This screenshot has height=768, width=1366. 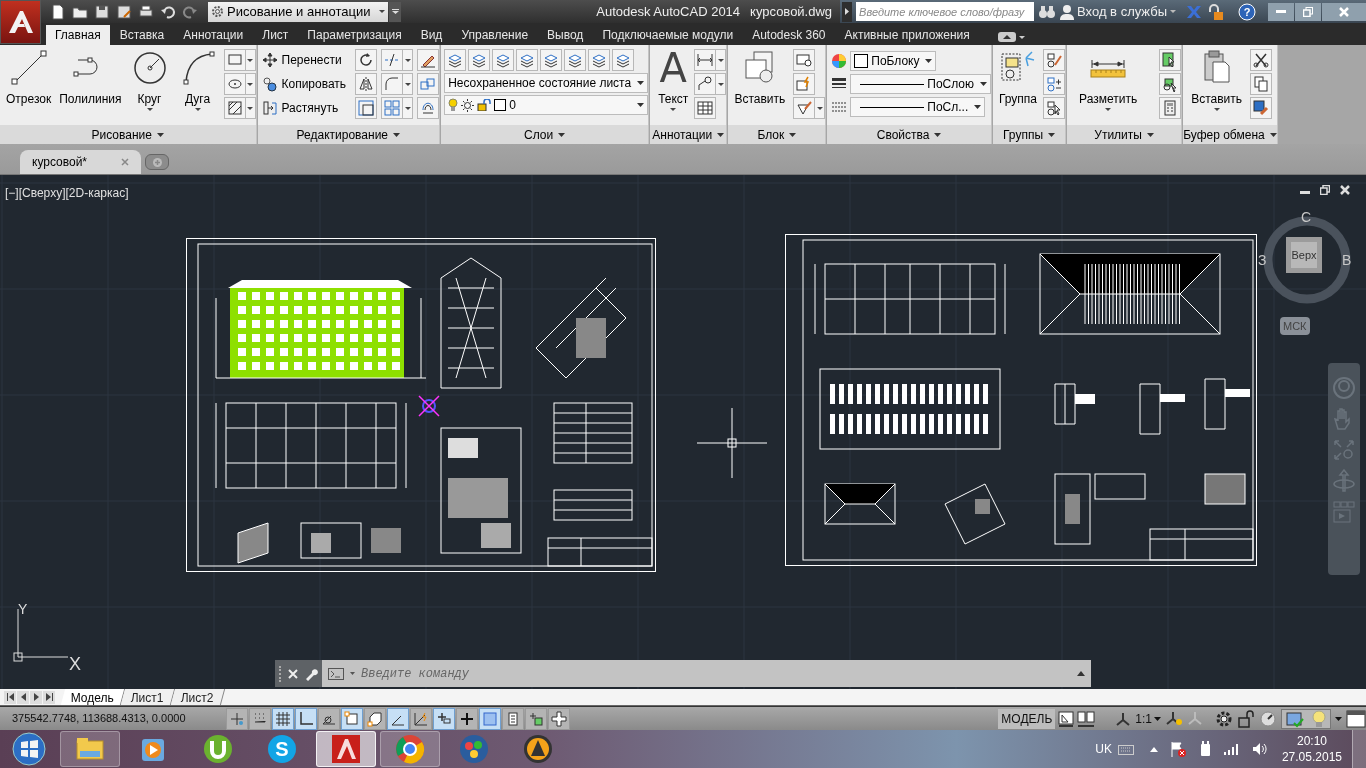 I want to click on ribbon-tab: Вид, so click(x=431, y=35).